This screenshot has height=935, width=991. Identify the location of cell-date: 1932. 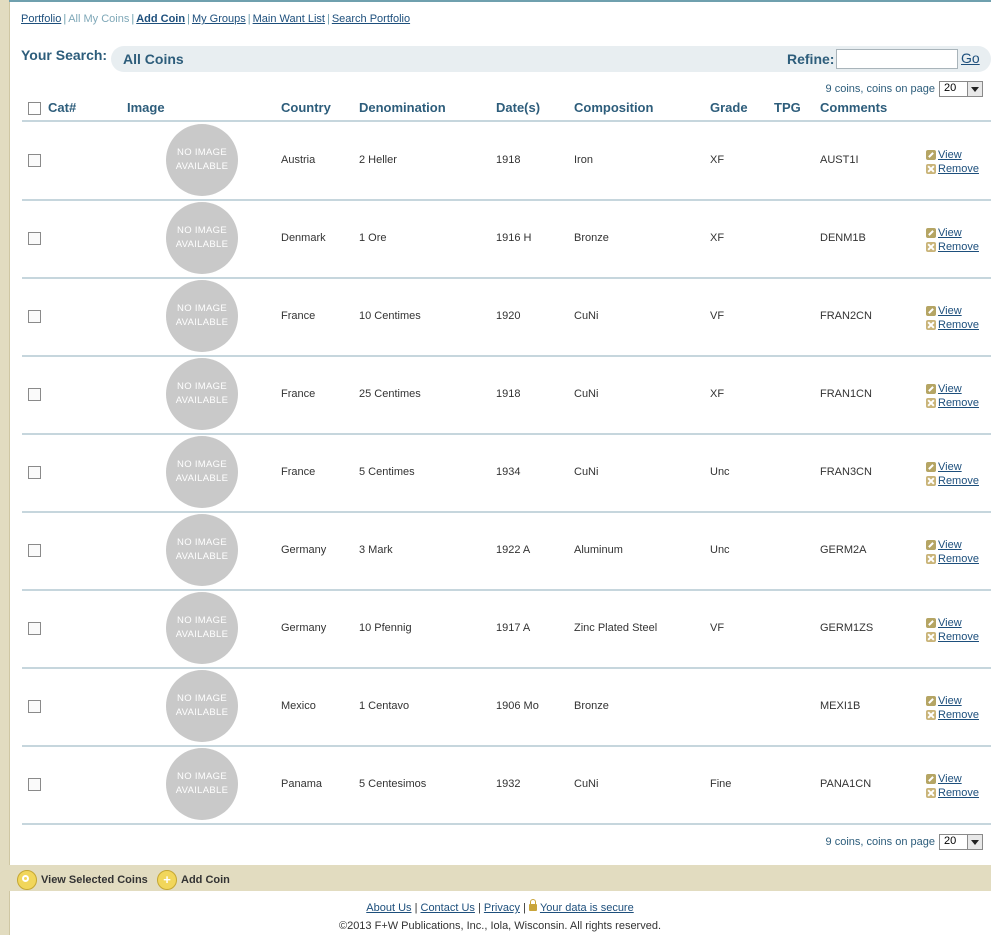
(508, 784).